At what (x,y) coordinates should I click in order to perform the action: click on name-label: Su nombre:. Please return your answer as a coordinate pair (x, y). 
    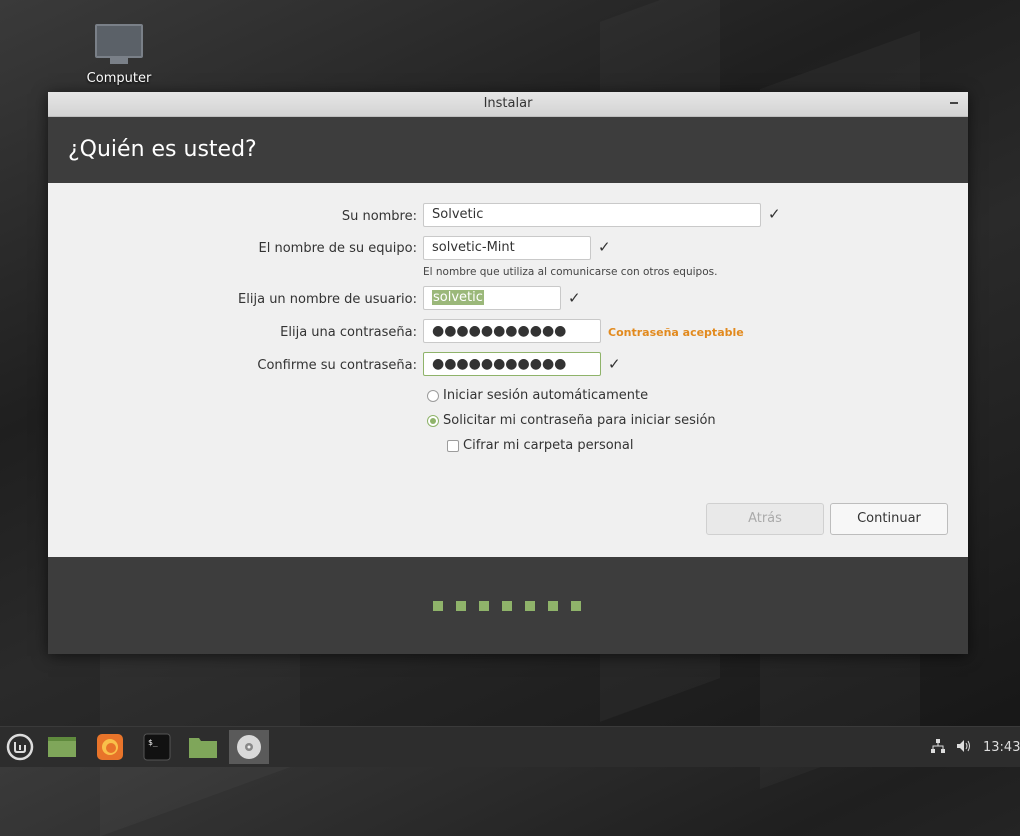
    Looking at the image, I should click on (379, 216).